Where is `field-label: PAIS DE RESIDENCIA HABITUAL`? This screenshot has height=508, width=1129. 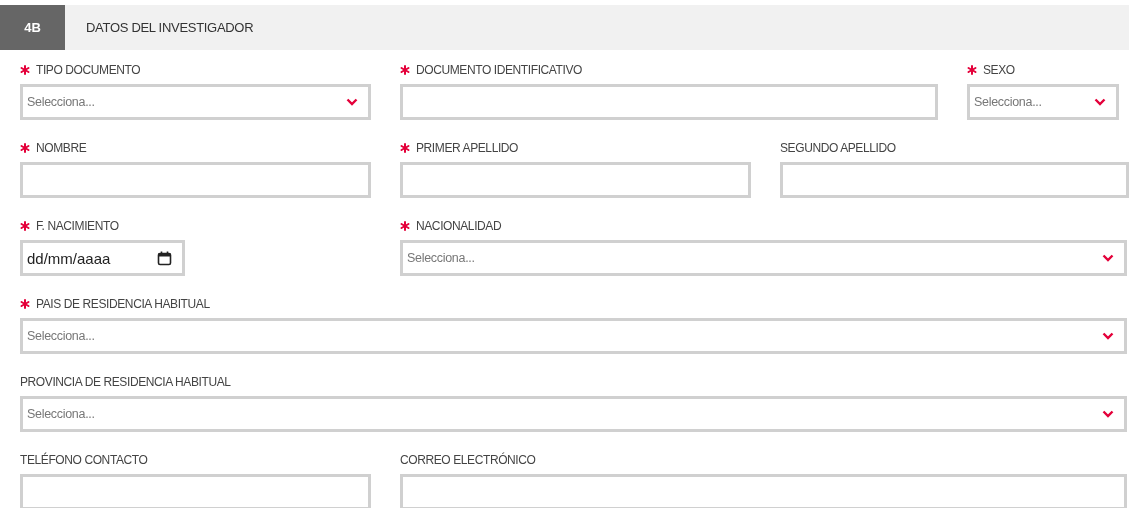
field-label: PAIS DE RESIDENCIA HABITUAL is located at coordinates (123, 304).